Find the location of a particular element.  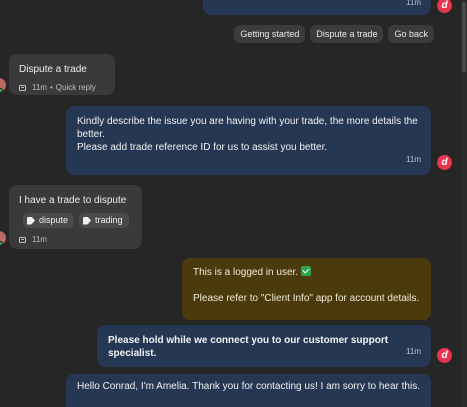

scrollbar-thumb is located at coordinates (464, 37).